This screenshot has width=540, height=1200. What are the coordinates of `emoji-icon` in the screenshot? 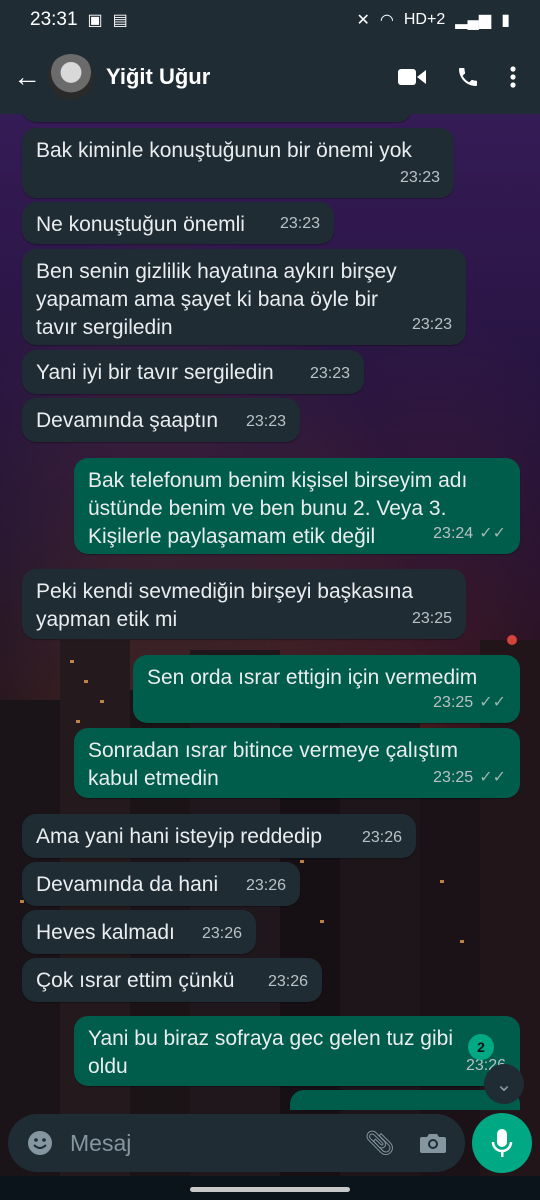 It's located at (40, 1143).